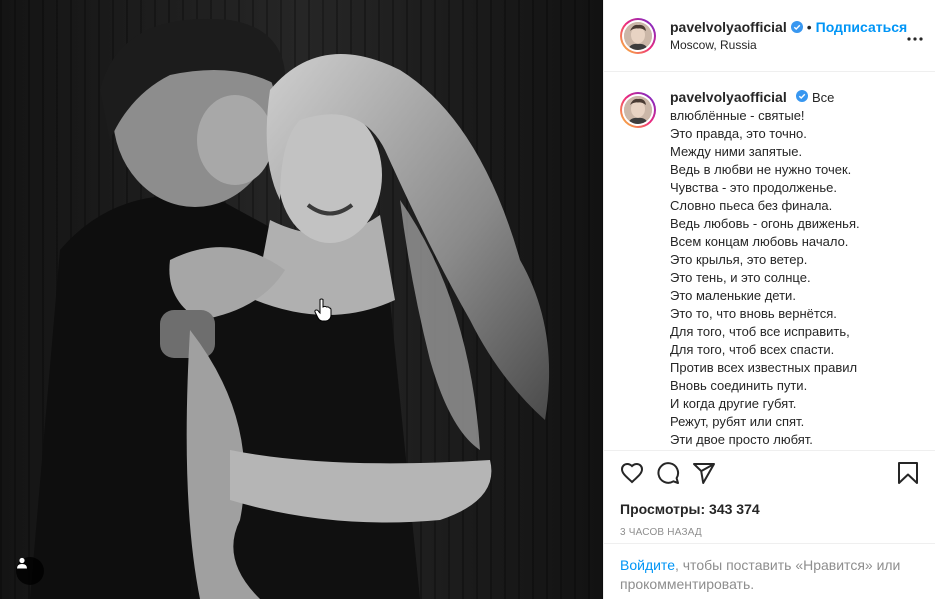  Describe the element at coordinates (733, 295) in the screenshot. I see `caption-line: Это маленькие дети.` at that location.